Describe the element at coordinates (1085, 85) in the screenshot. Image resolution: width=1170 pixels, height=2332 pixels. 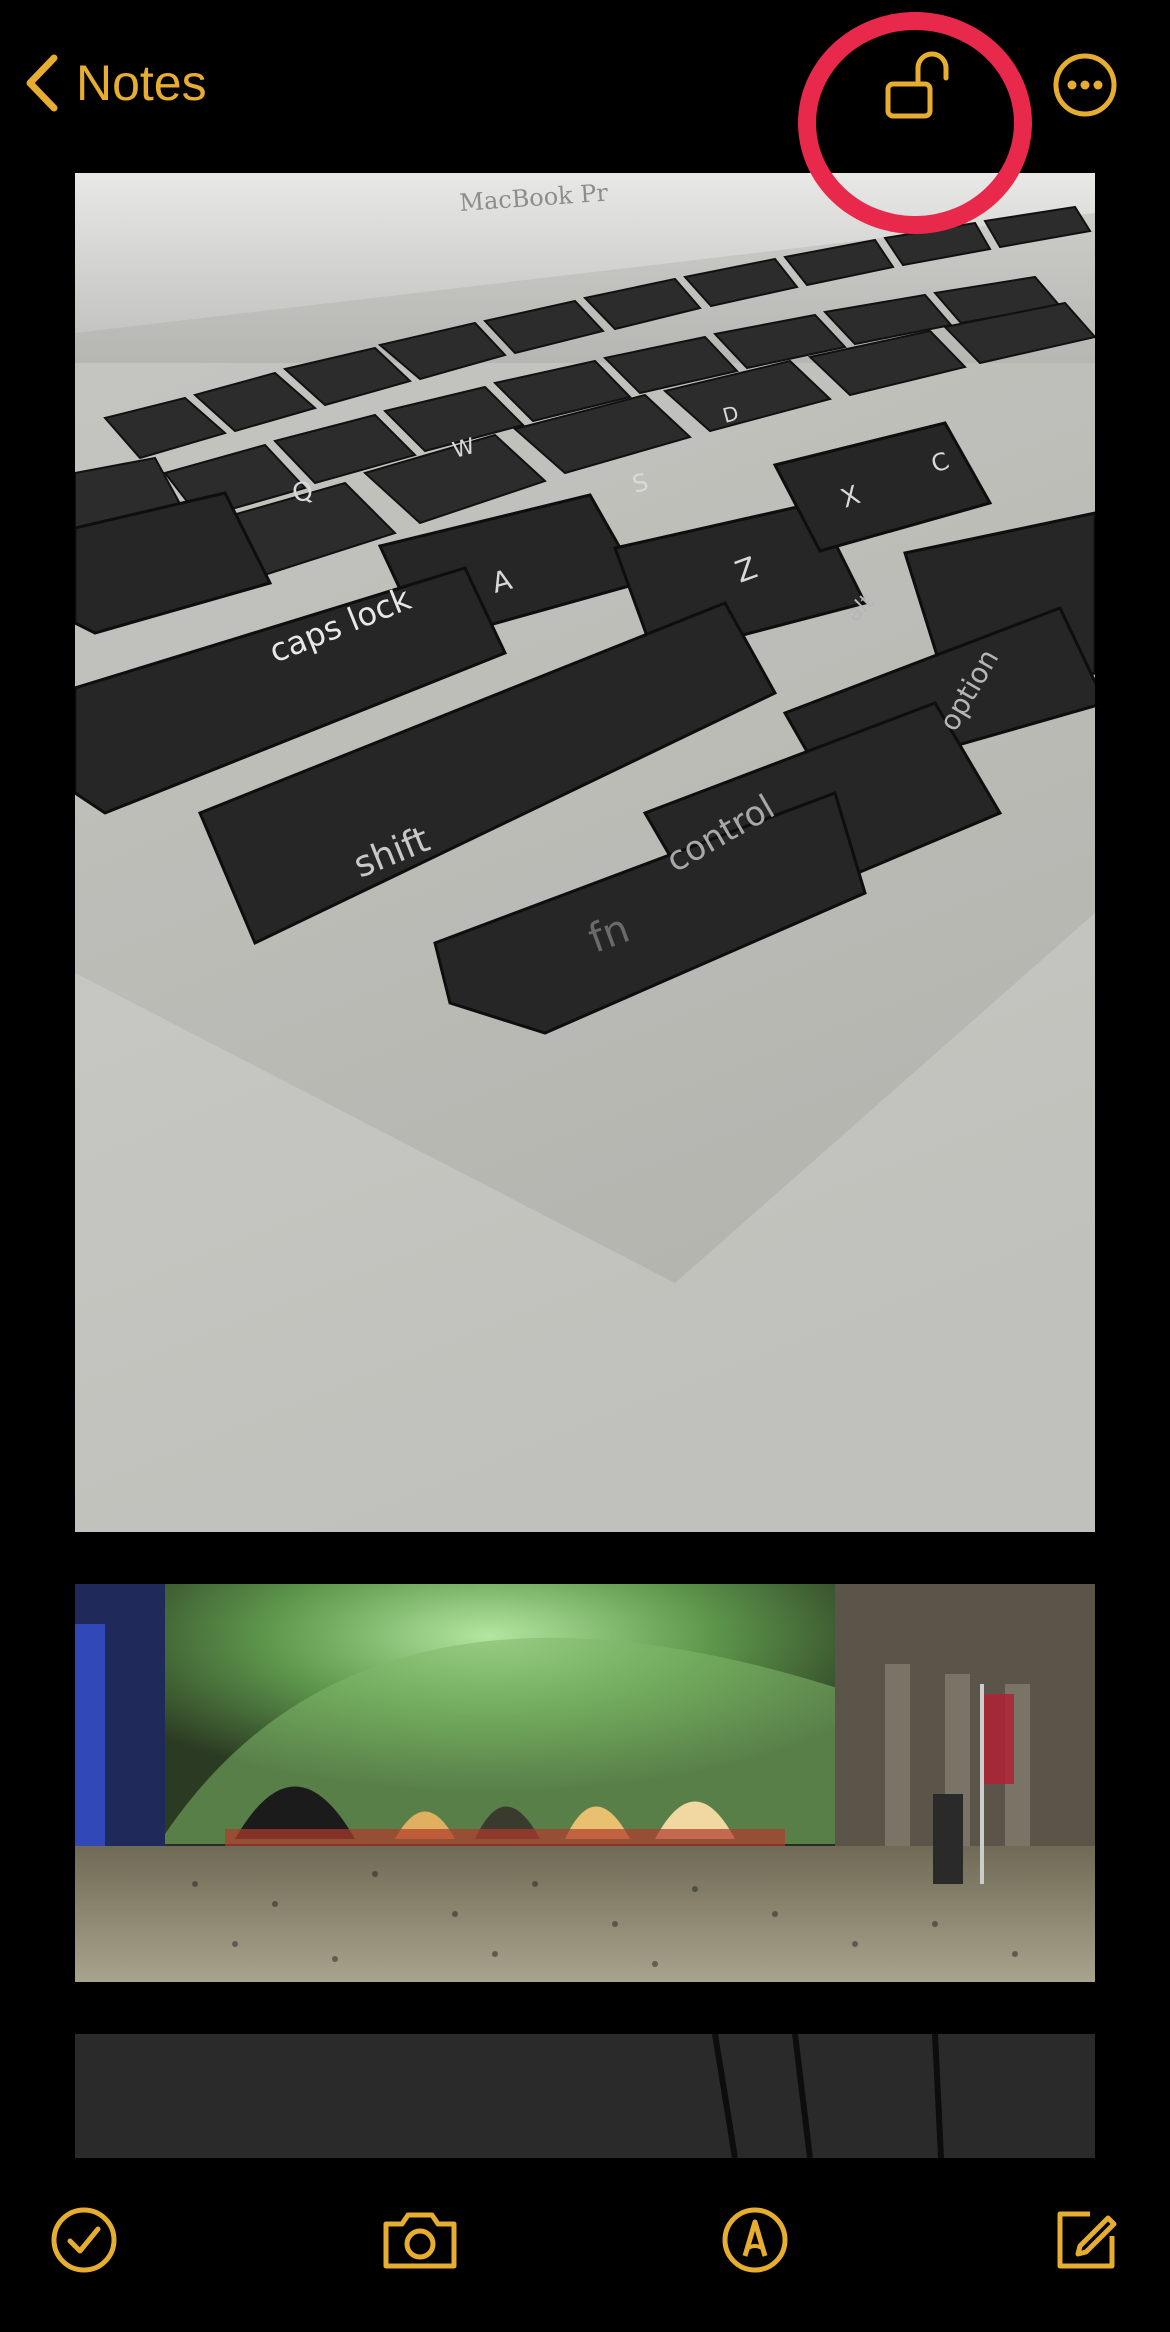
I see `more-button` at that location.